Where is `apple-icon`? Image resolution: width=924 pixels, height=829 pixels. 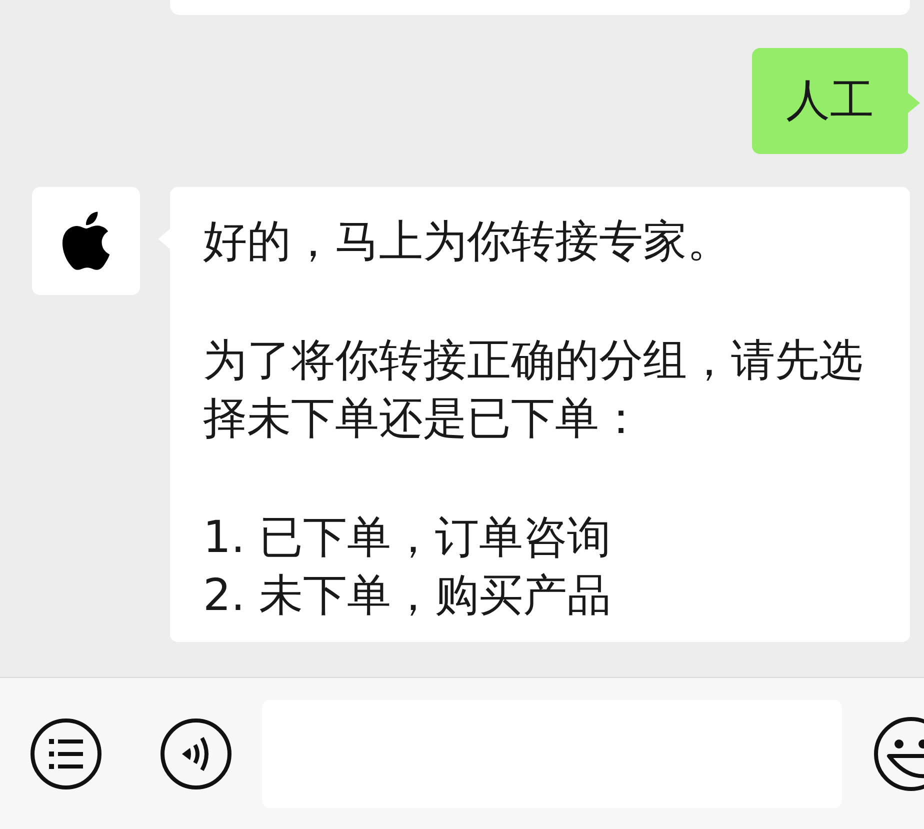 apple-icon is located at coordinates (86, 241).